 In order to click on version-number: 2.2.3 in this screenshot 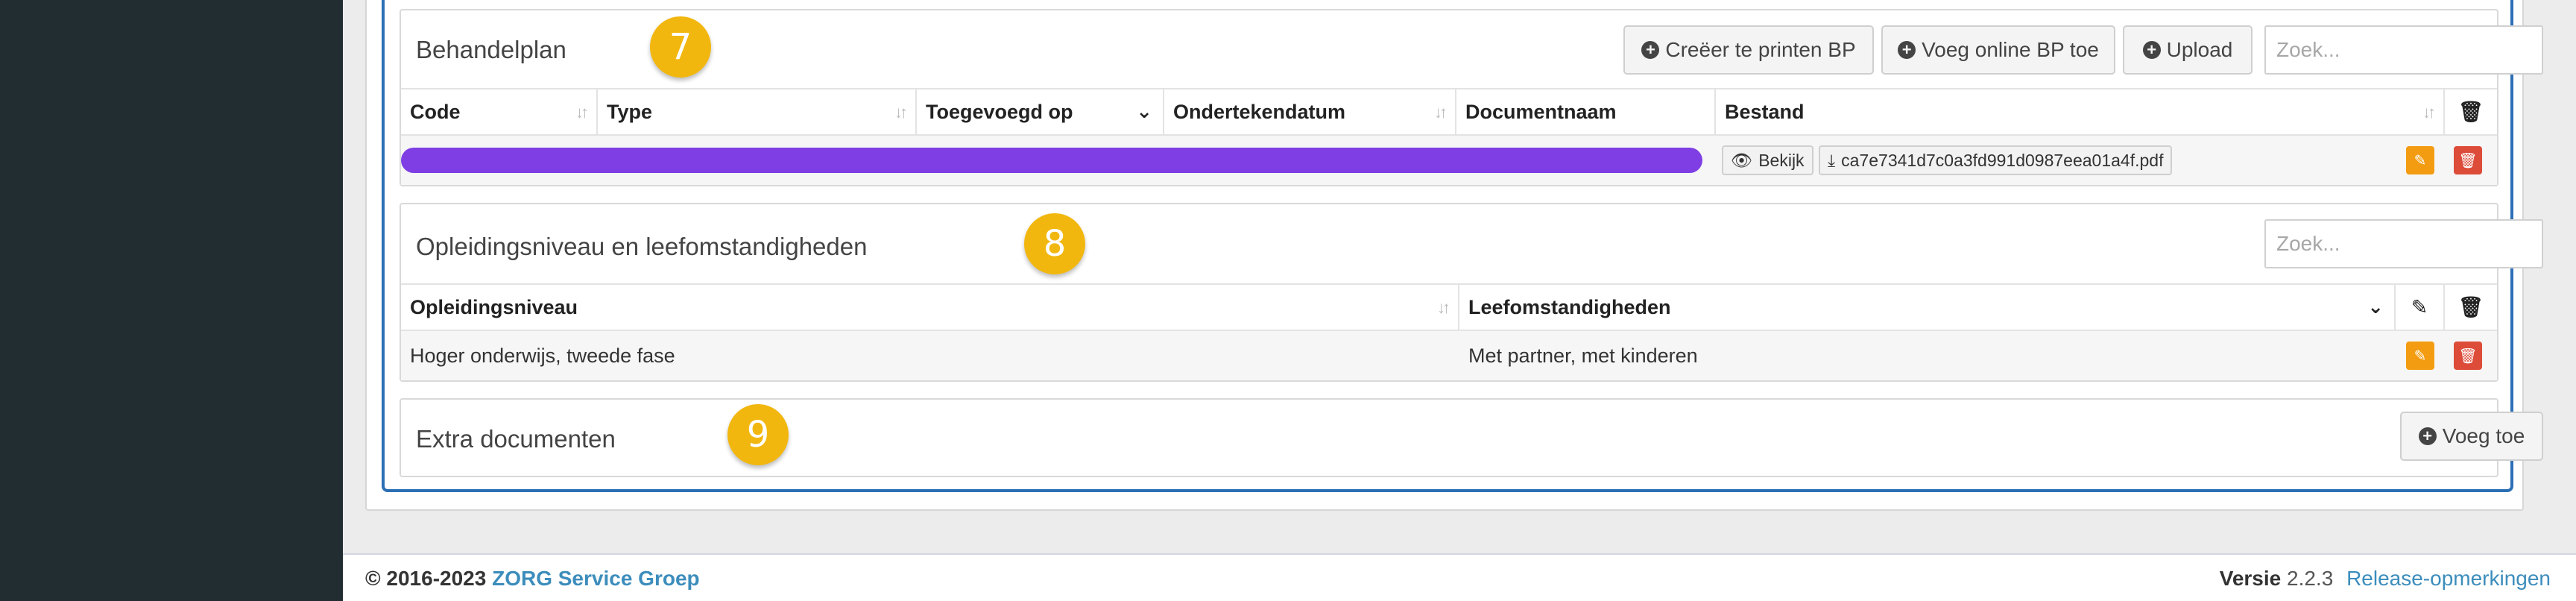, I will do `click(2311, 578)`.